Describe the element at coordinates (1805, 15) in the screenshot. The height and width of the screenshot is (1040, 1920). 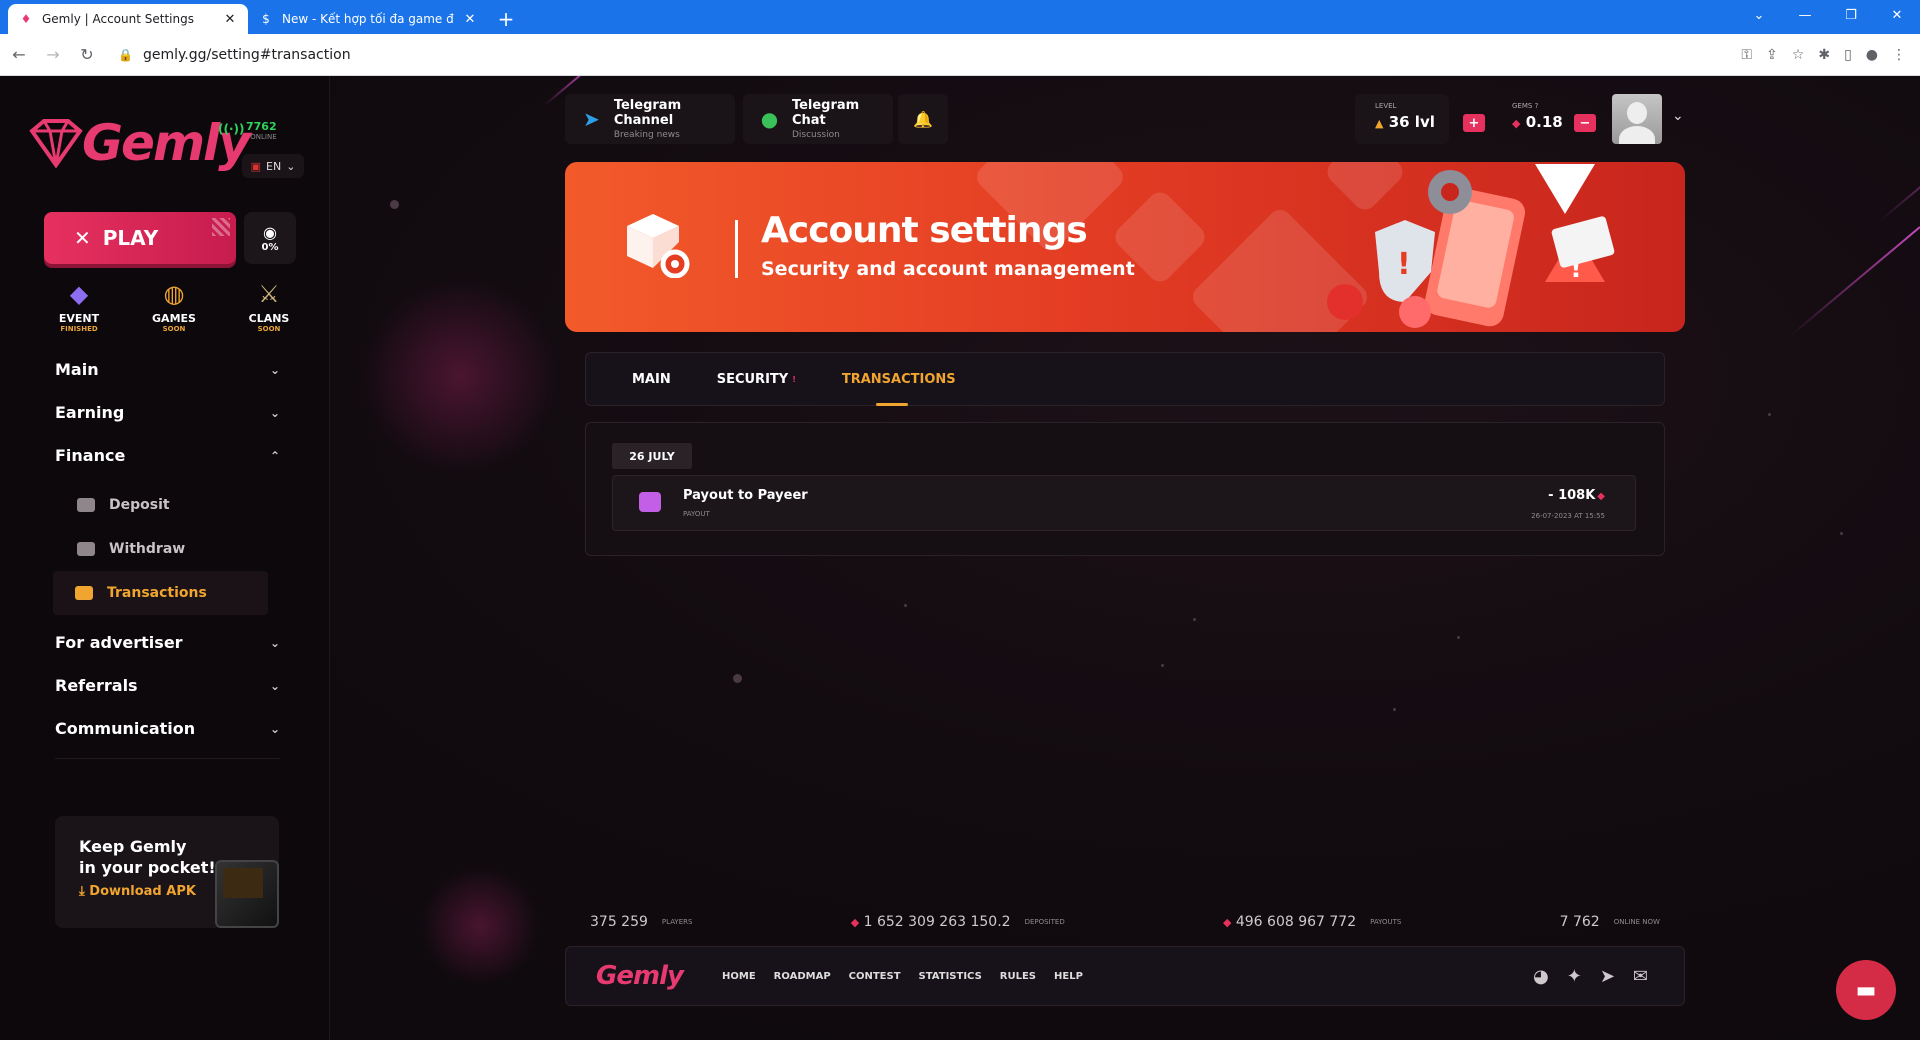
I see `minimize-button: —` at that location.